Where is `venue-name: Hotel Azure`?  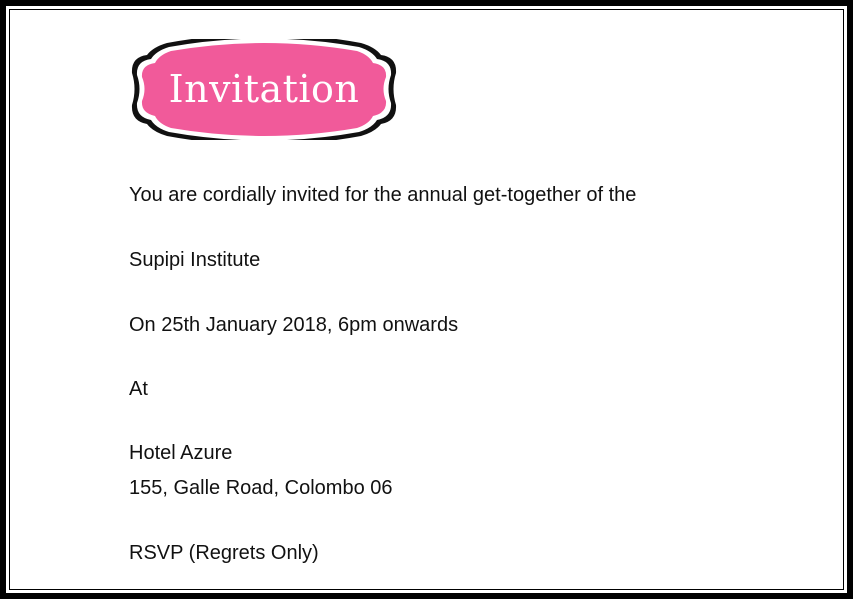
venue-name: Hotel Azure is located at coordinates (181, 453).